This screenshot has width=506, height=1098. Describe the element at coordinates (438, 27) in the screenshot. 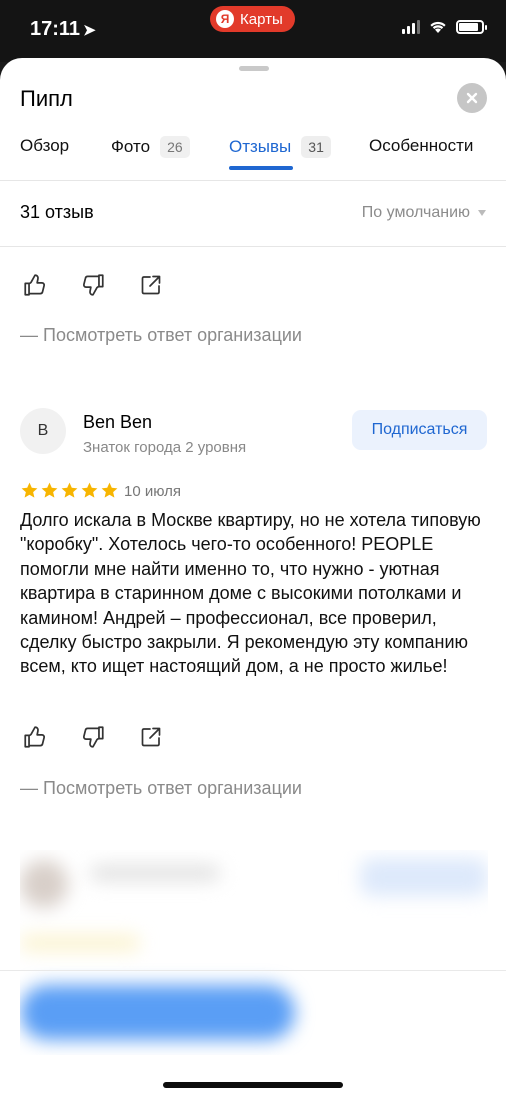

I see `wifi-icon` at that location.